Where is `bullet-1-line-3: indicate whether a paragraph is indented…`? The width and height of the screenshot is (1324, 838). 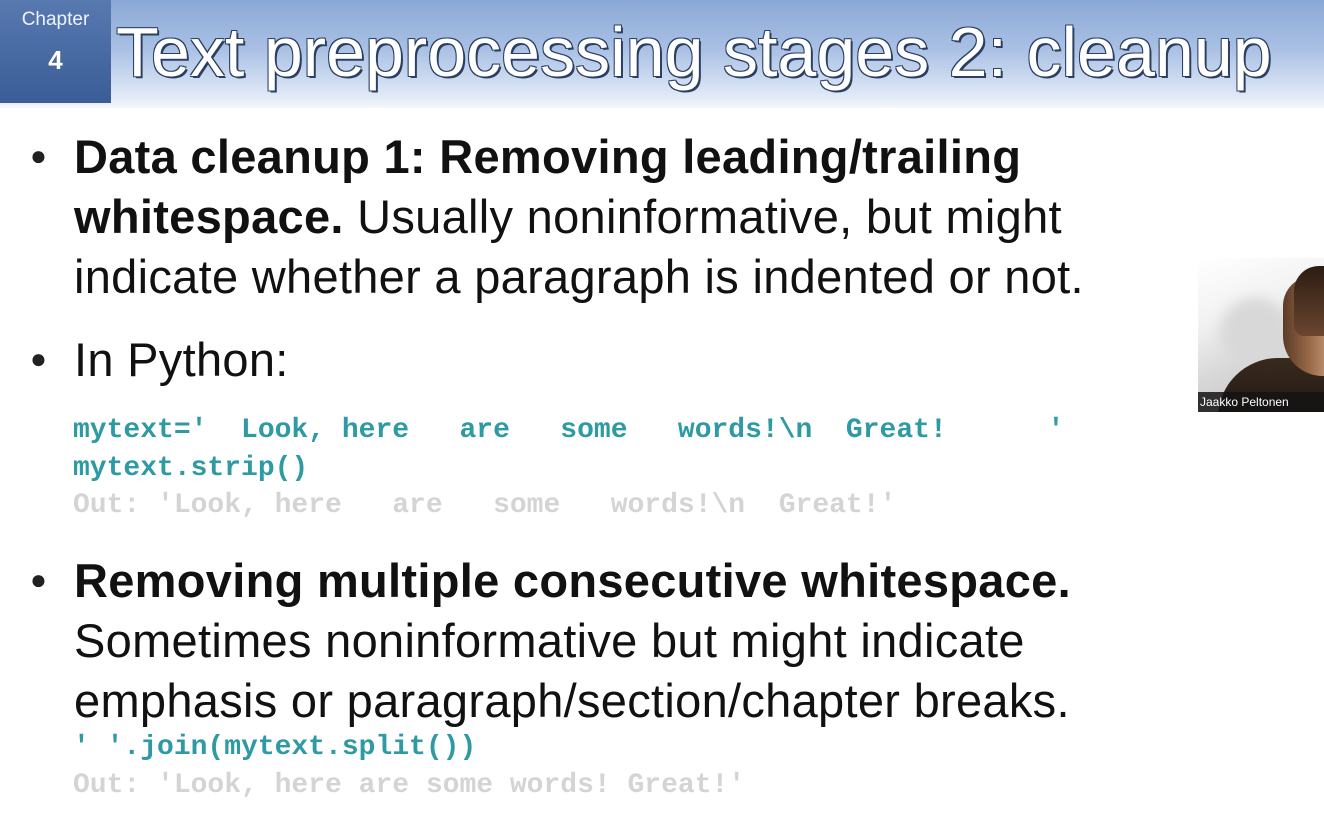 bullet-1-line-3: indicate whether a paragraph is indented… is located at coordinates (579, 276).